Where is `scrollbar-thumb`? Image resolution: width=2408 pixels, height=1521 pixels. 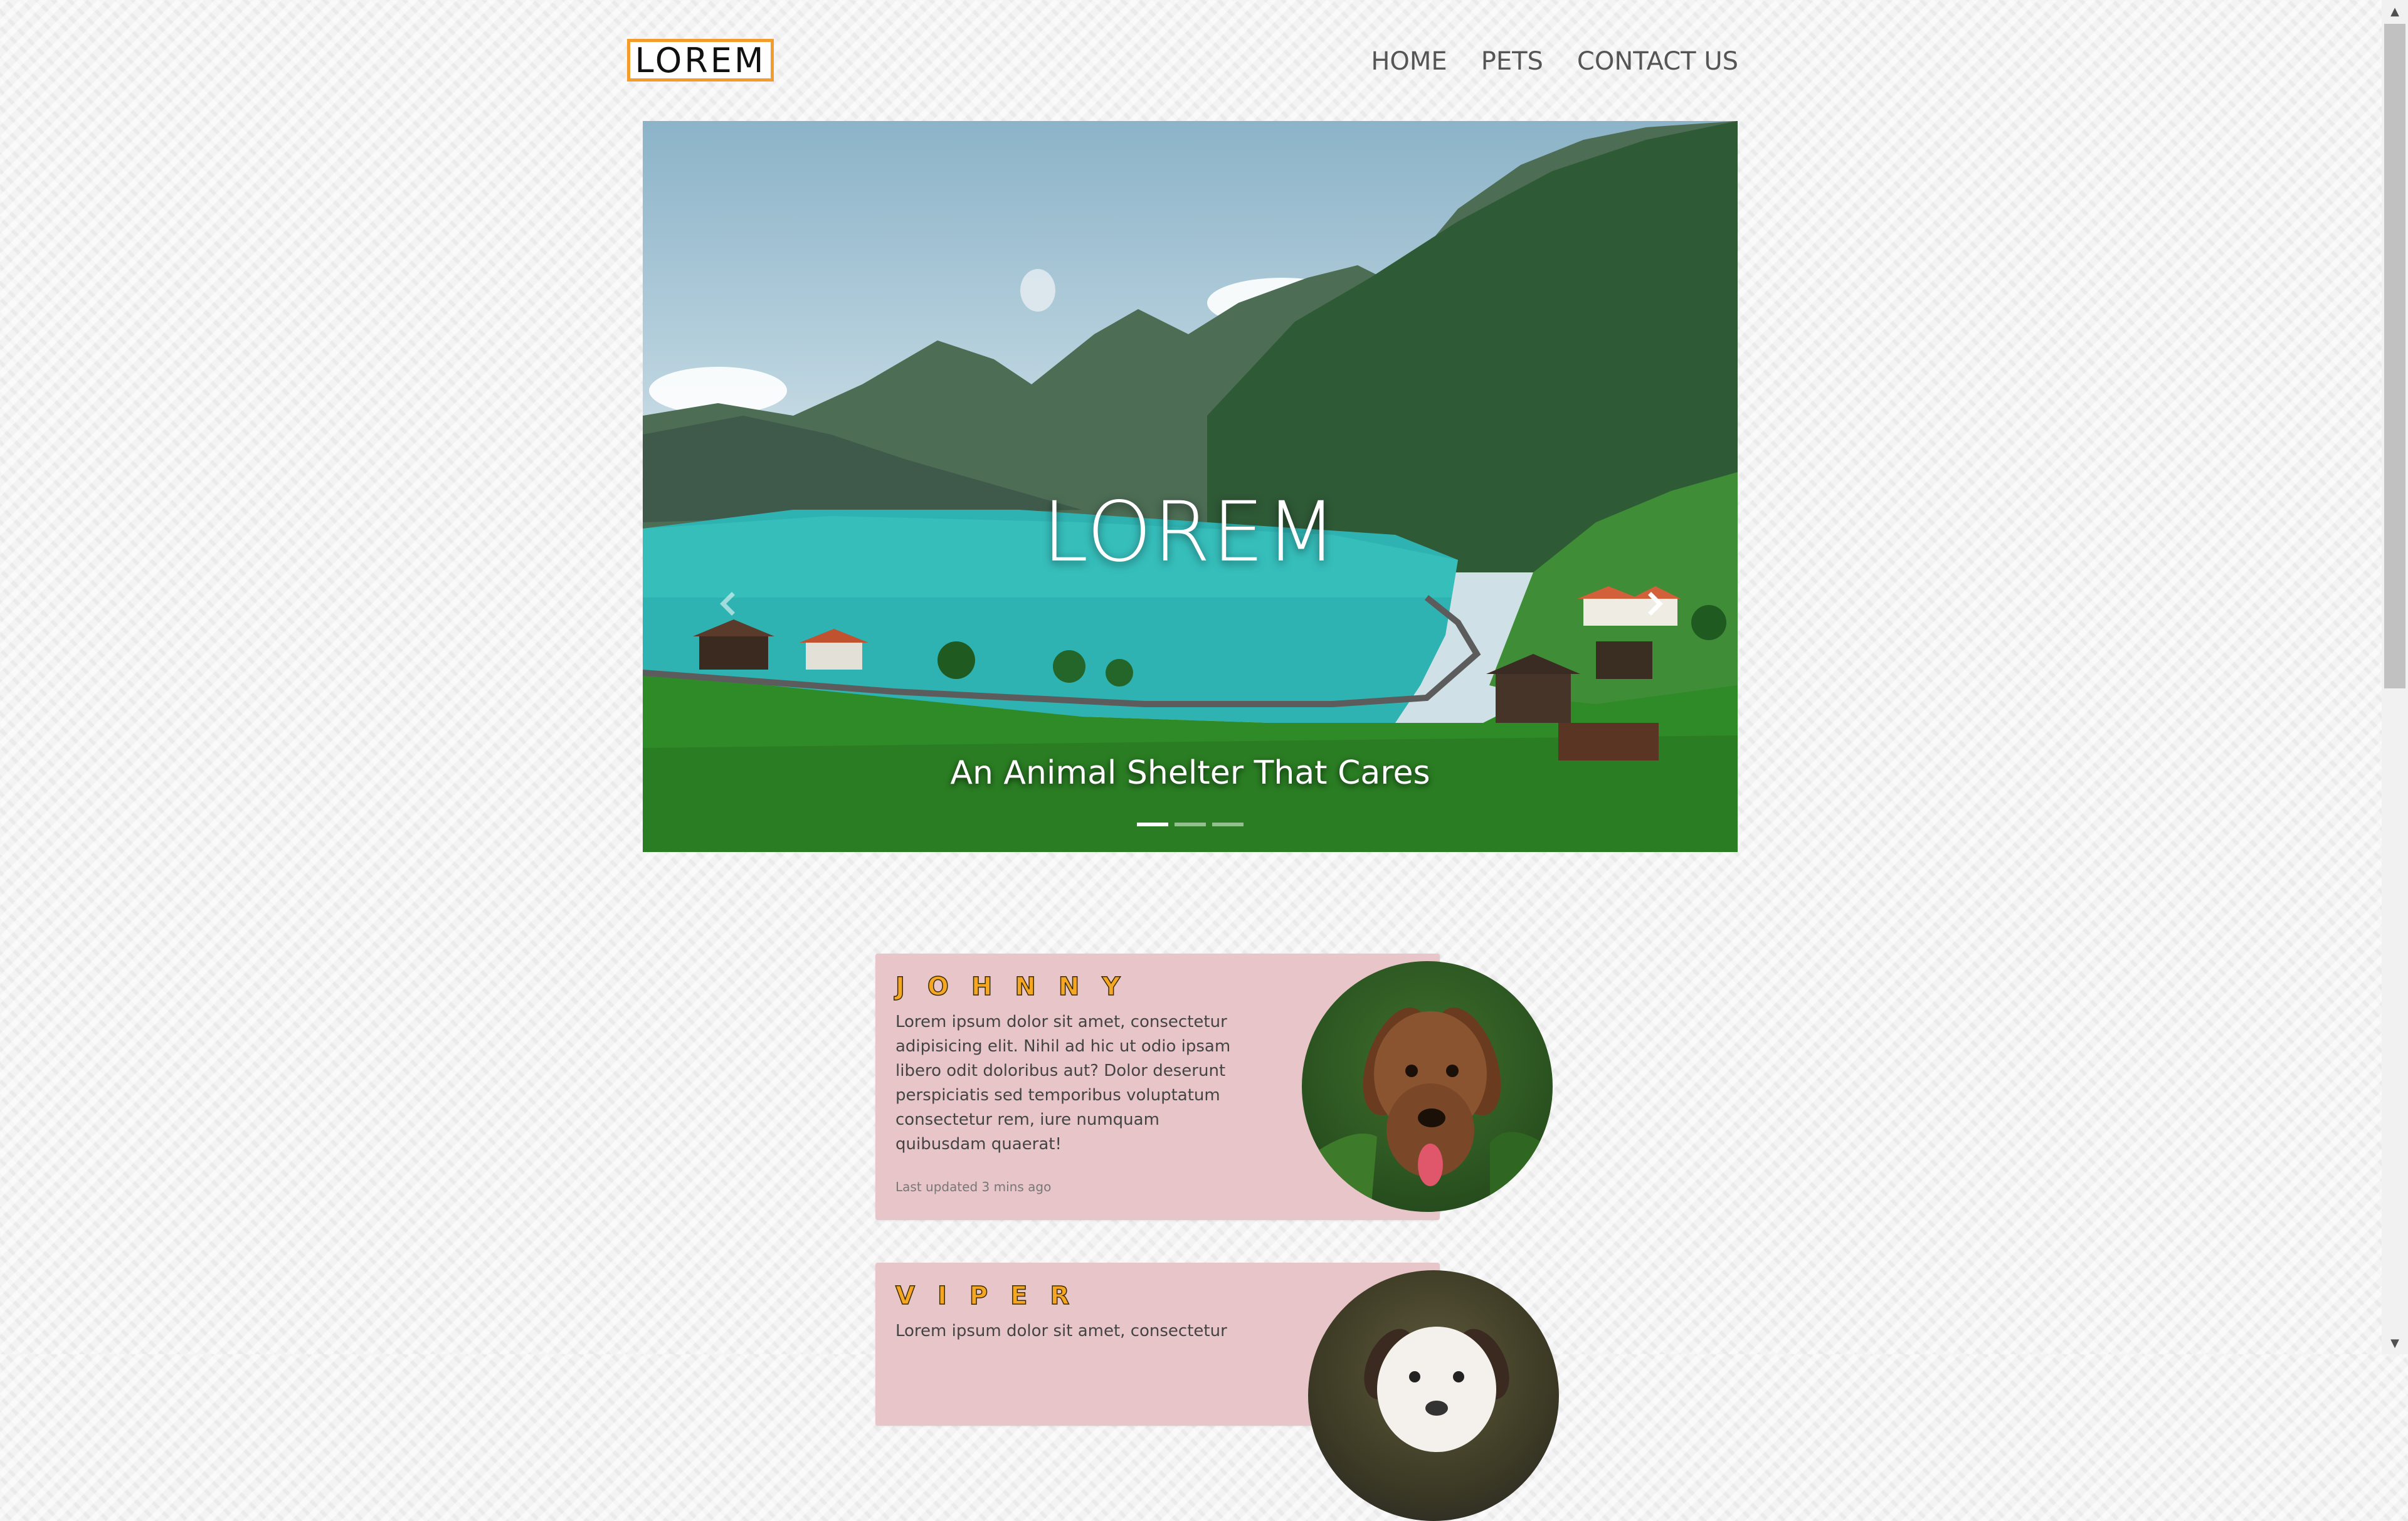
scrollbar-thumb is located at coordinates (2394, 356).